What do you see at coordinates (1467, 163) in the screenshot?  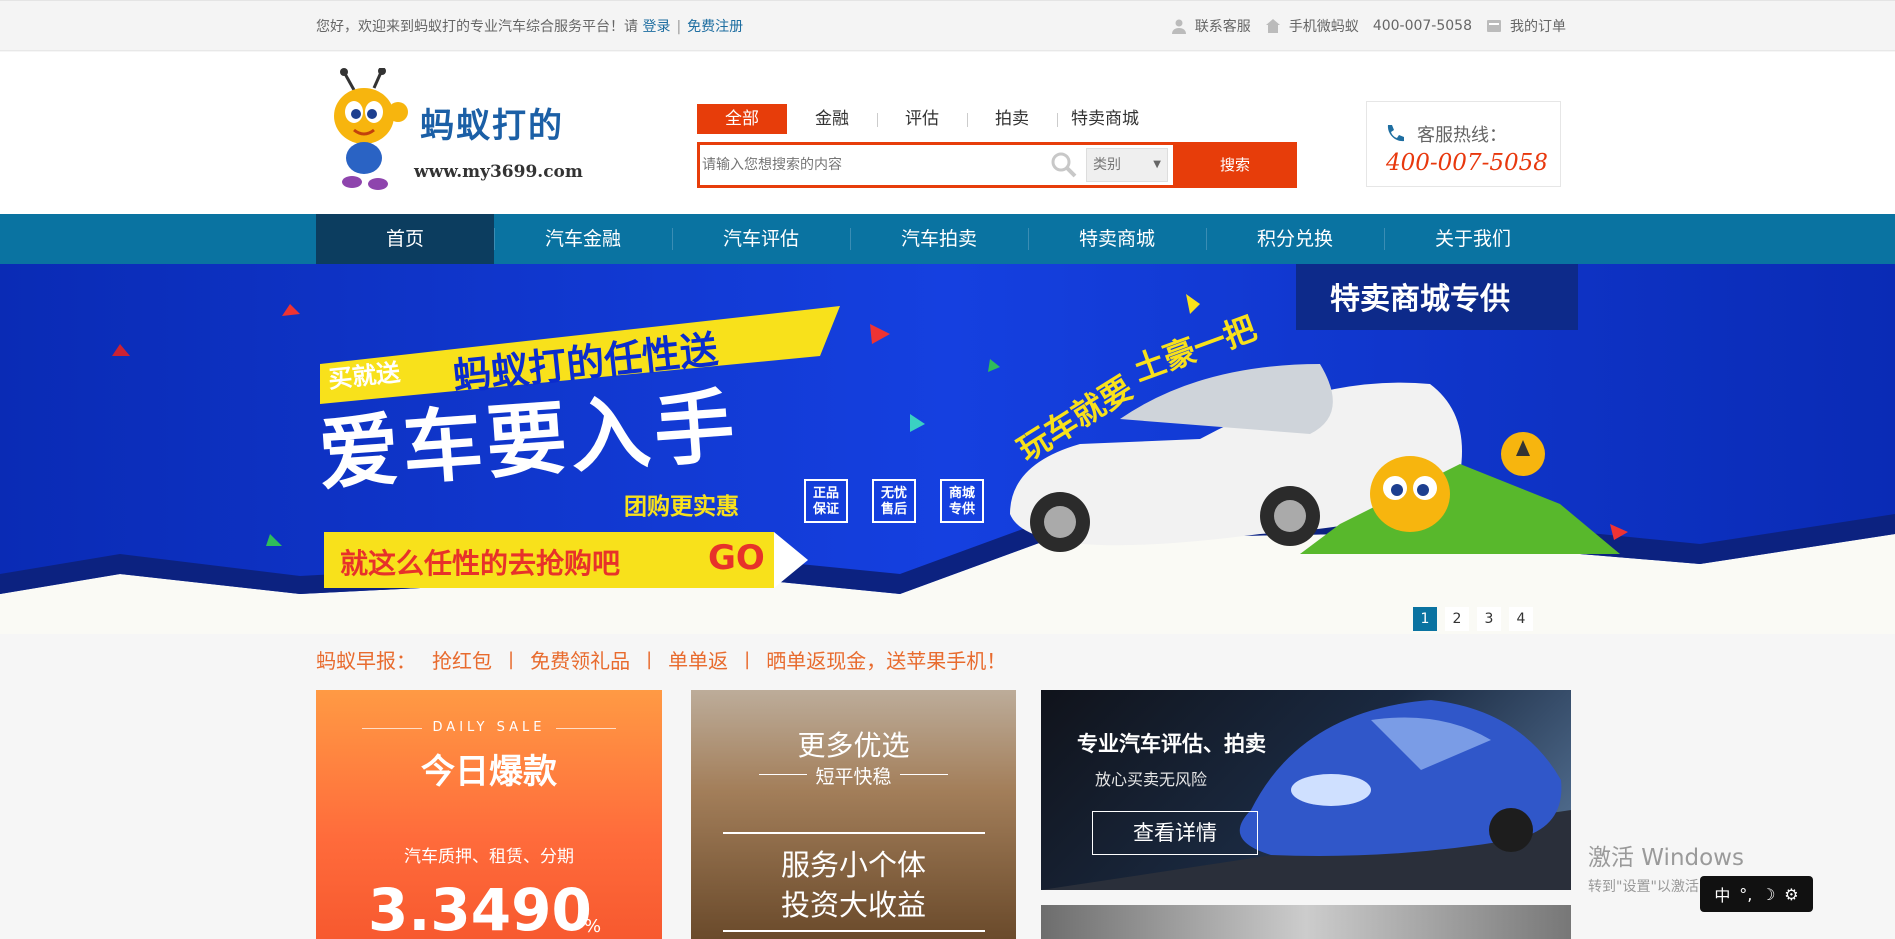 I see `hotline-number: 400-007-5058` at bounding box center [1467, 163].